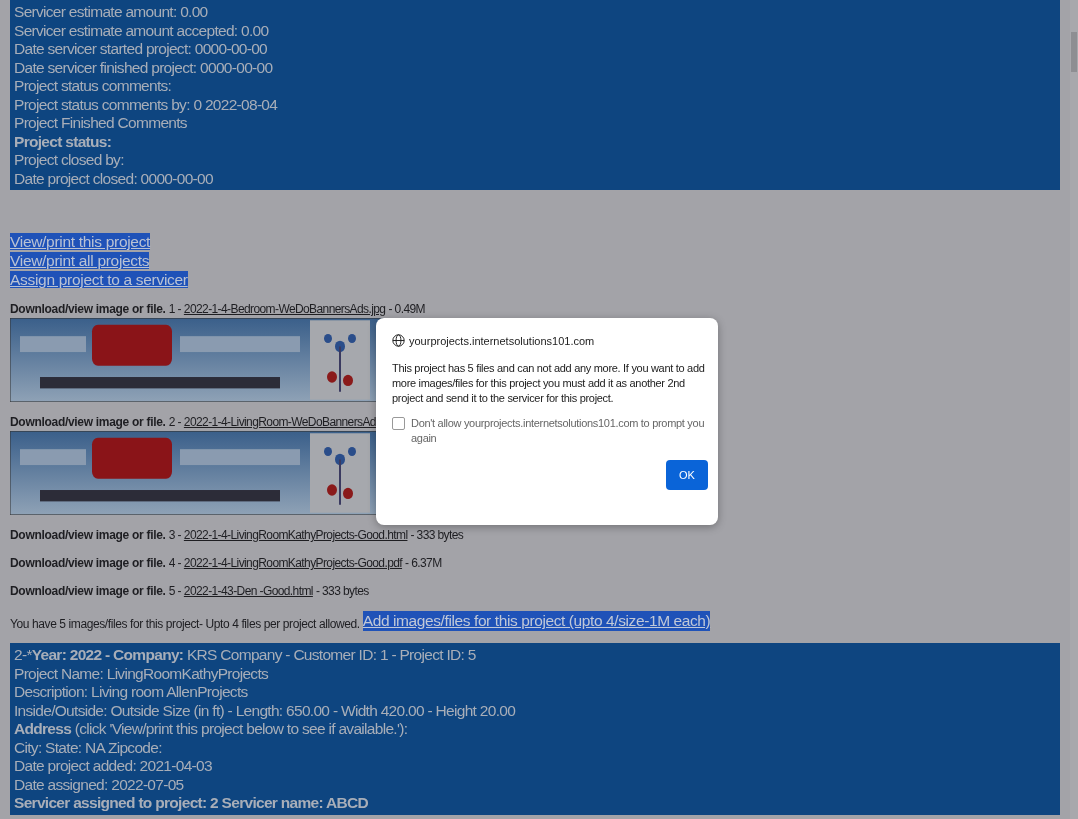  Describe the element at coordinates (141, 49) in the screenshot. I see `info-line: Date servicer started project: 0000-00-00` at that location.